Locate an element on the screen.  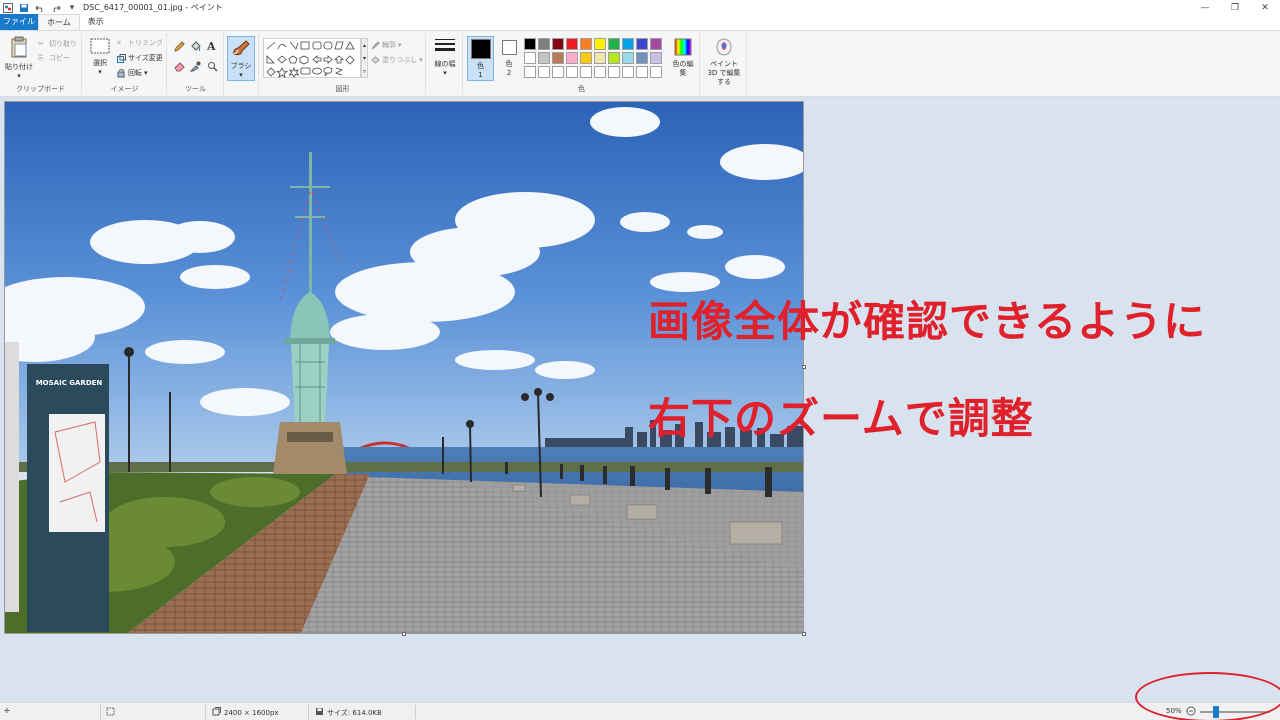
shapes-gallery is located at coordinates (312, 58).